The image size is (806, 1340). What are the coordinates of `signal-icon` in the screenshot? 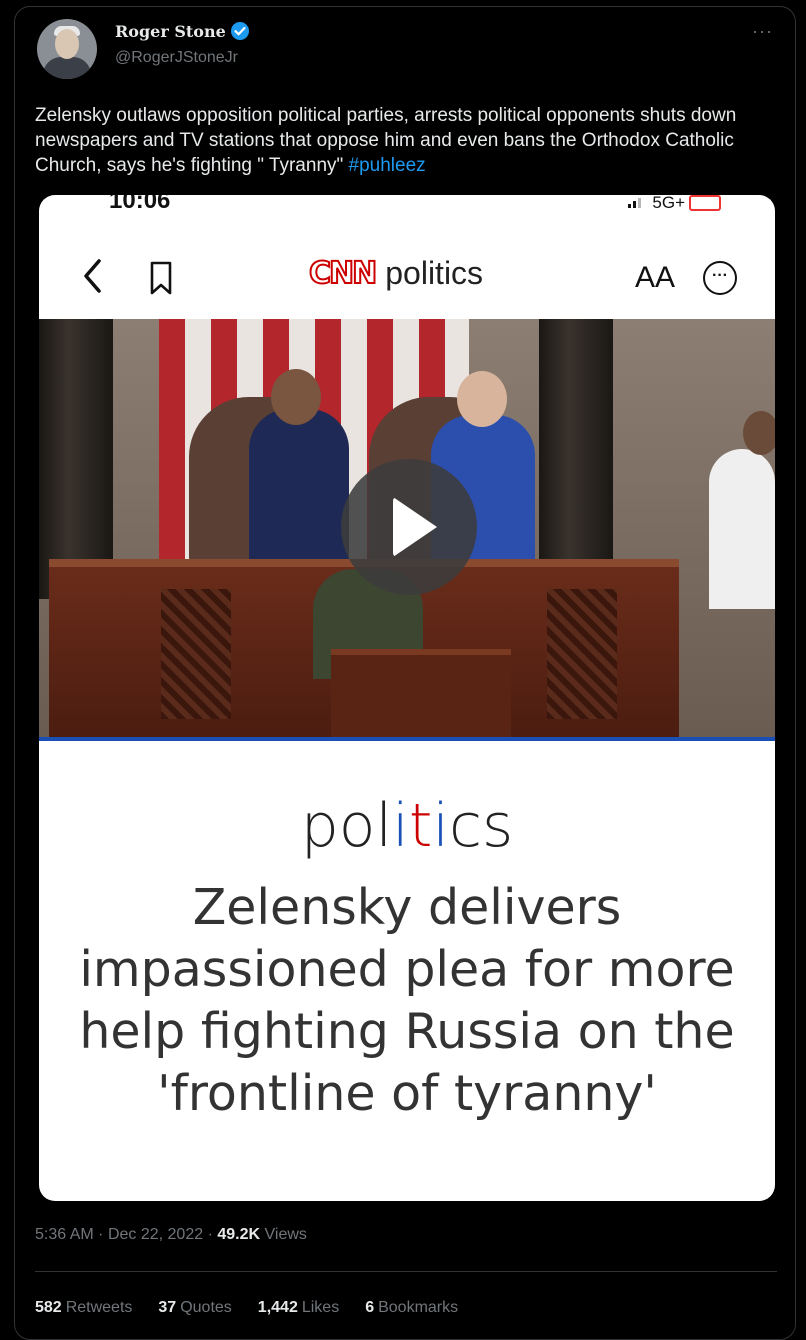 It's located at (638, 203).